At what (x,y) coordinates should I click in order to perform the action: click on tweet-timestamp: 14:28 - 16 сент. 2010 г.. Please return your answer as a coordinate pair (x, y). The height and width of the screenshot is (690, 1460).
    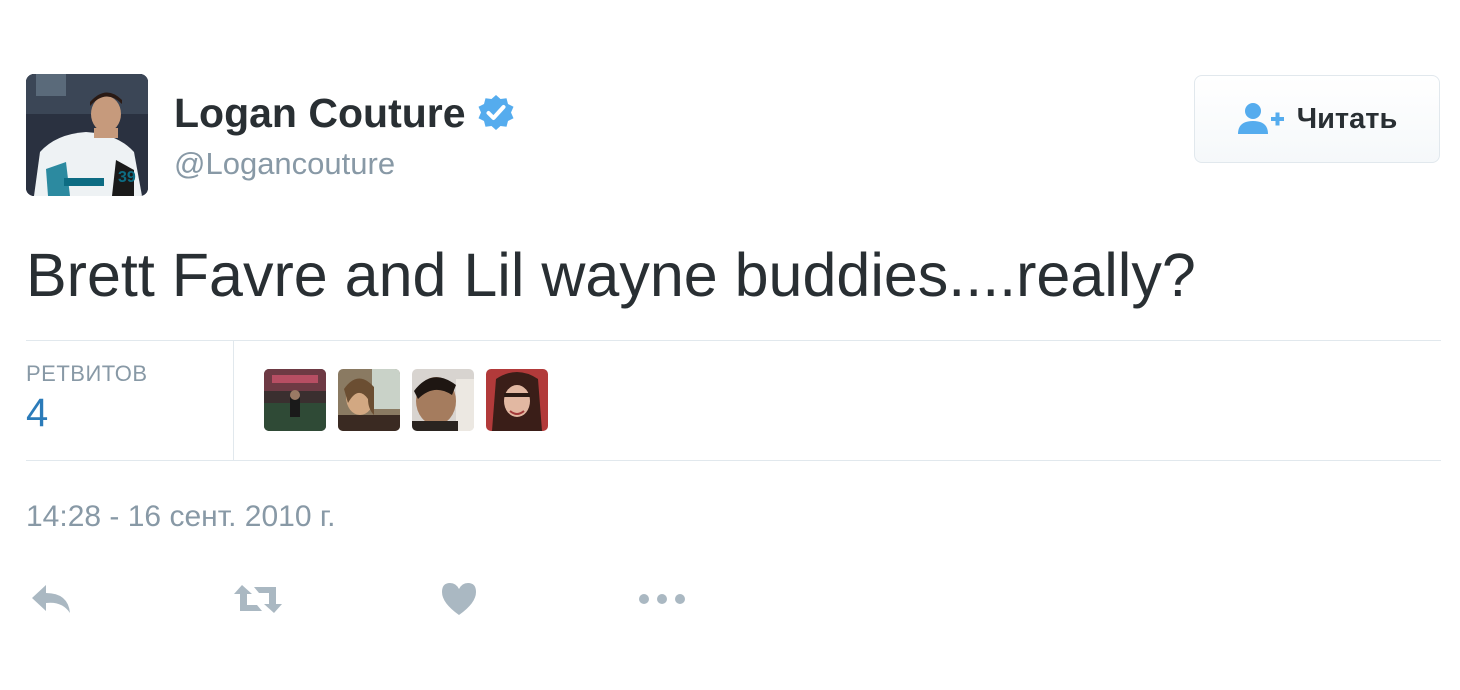
    Looking at the image, I should click on (180, 517).